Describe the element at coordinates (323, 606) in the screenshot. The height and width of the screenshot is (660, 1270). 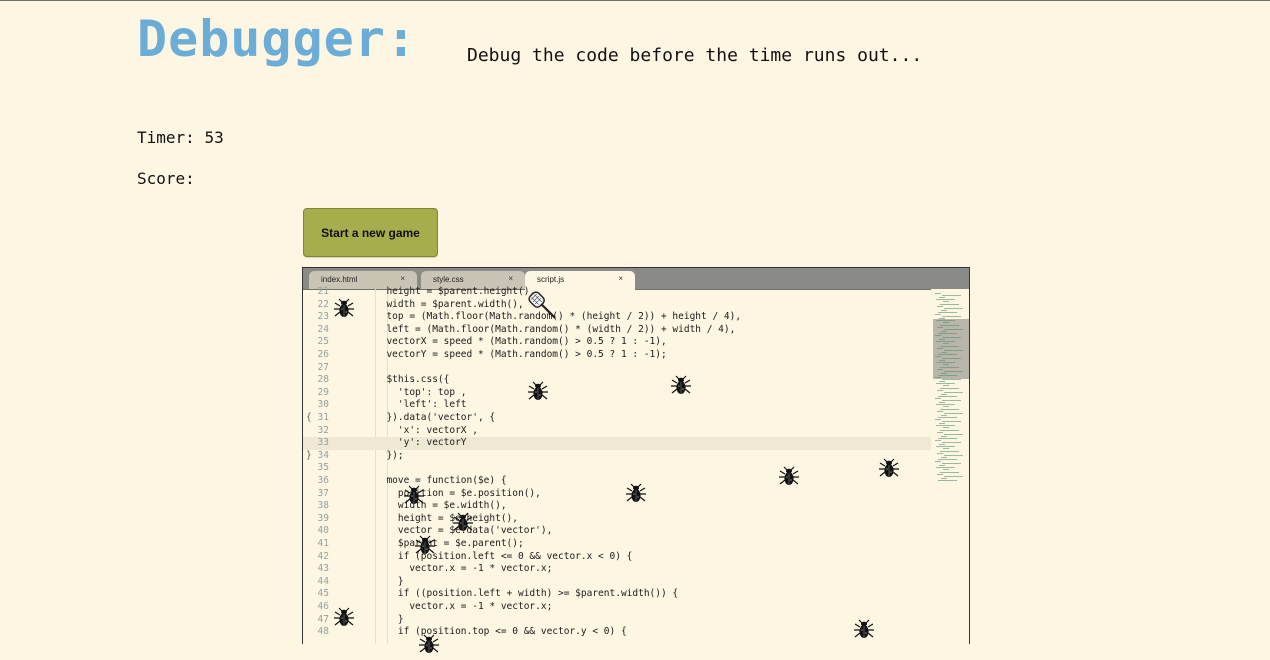
I see `line-number: 46` at that location.